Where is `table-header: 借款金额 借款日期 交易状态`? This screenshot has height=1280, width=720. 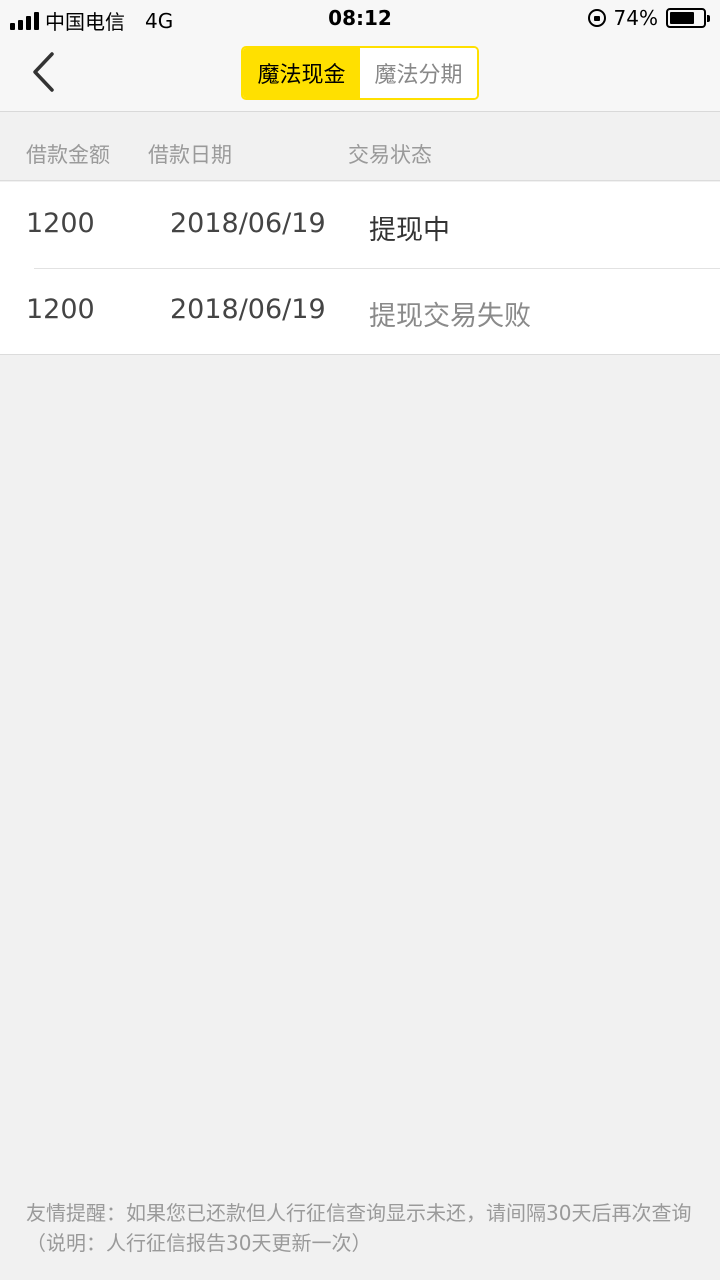 table-header: 借款金额 借款日期 交易状态 is located at coordinates (360, 147).